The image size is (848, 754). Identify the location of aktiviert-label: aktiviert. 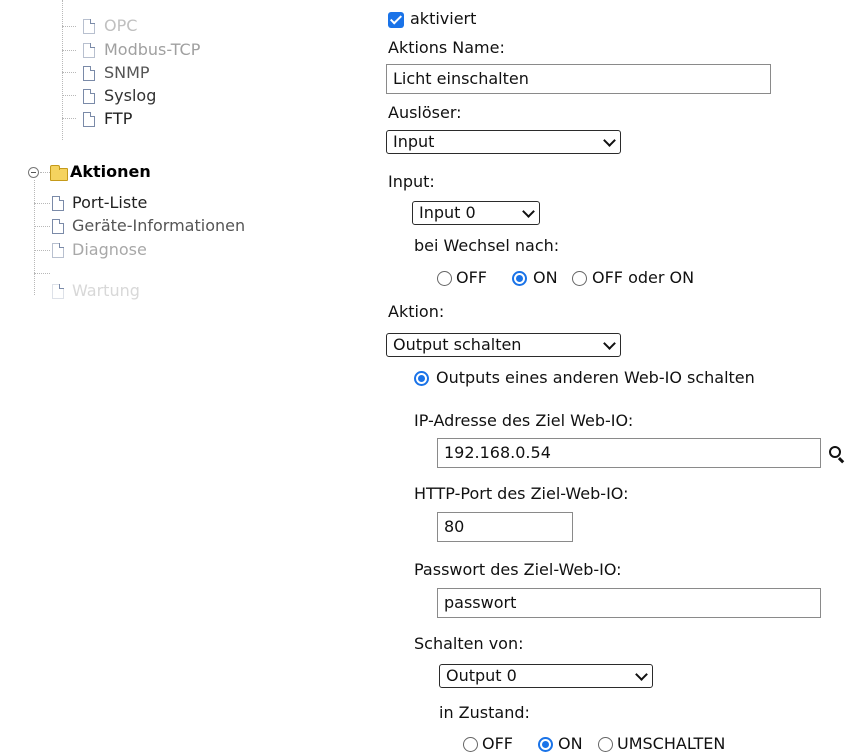
(443, 18).